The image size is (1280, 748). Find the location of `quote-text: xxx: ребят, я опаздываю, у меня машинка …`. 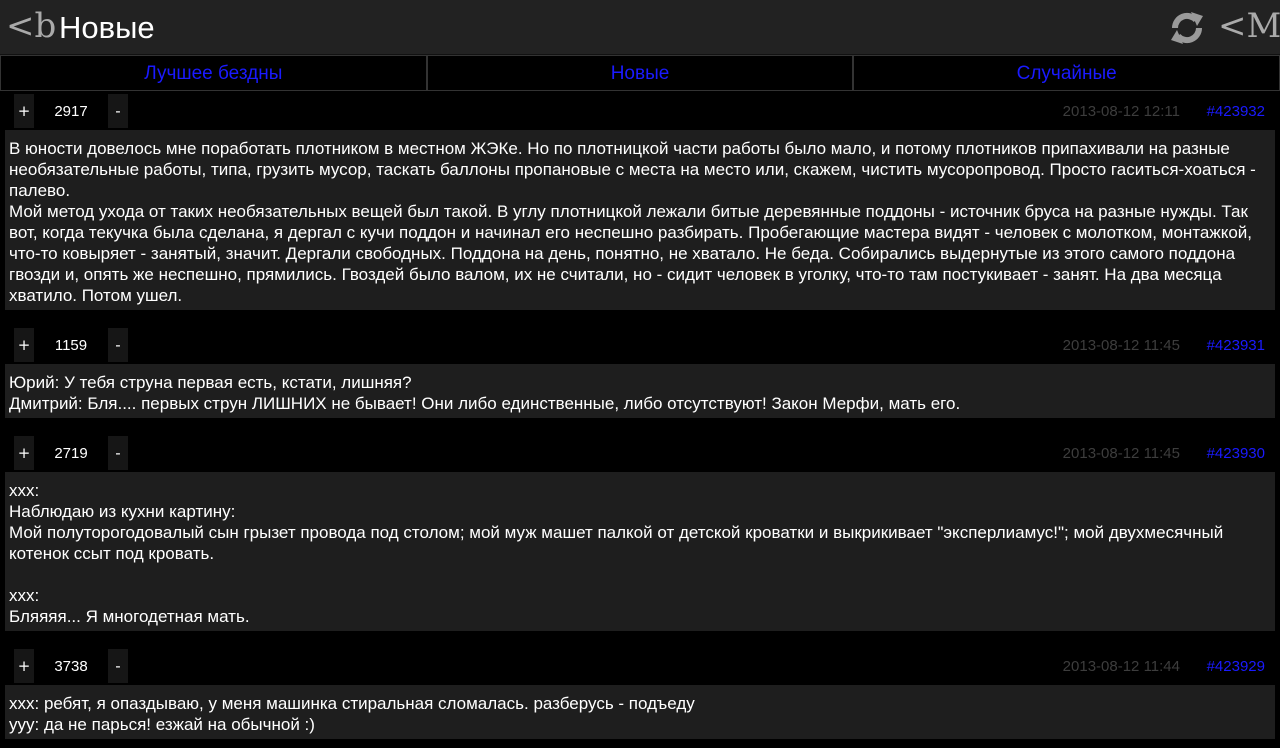

quote-text: xxx: ребят, я опаздываю, у меня машинка … is located at coordinates (640, 712).